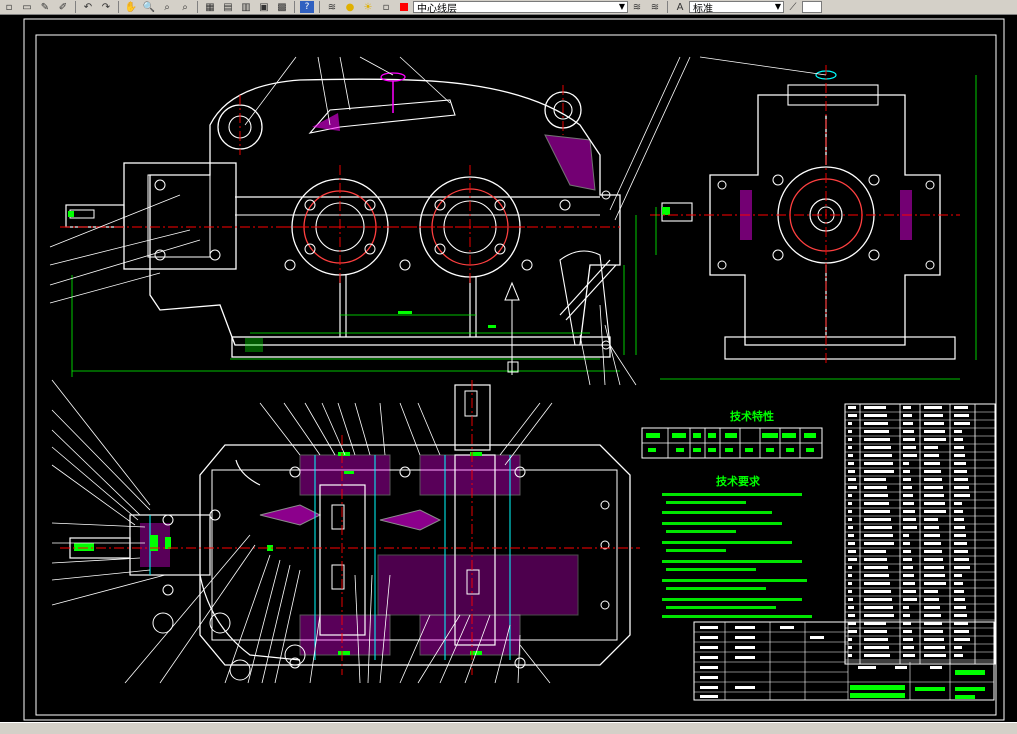 This screenshot has height=734, width=1017. I want to click on title-block, so click(844, 661).